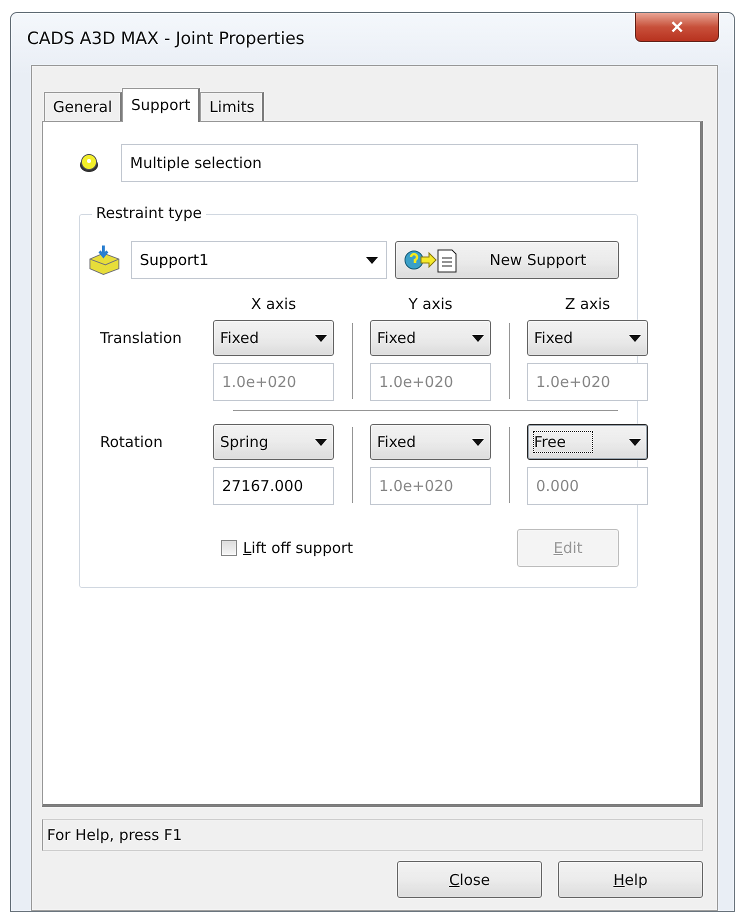 This screenshot has height=912, width=735. I want to click on tab: General, so click(83, 106).